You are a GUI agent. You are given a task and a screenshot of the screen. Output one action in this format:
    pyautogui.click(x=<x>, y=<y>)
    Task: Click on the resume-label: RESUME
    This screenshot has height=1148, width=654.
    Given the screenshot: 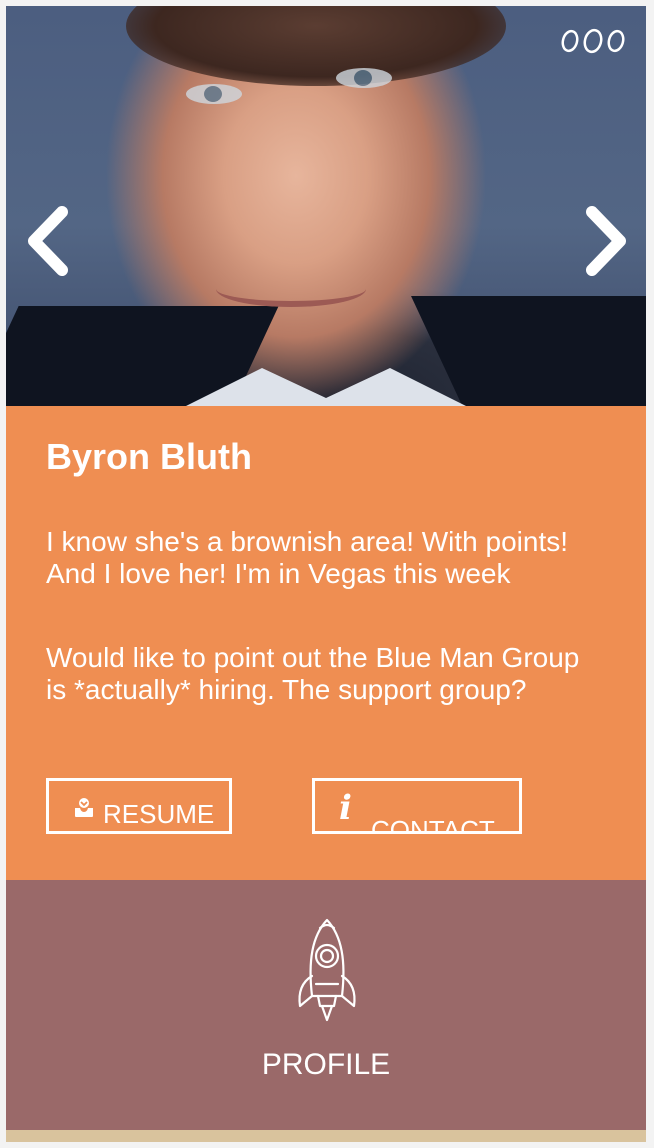 What is the action you would take?
    pyautogui.click(x=159, y=814)
    